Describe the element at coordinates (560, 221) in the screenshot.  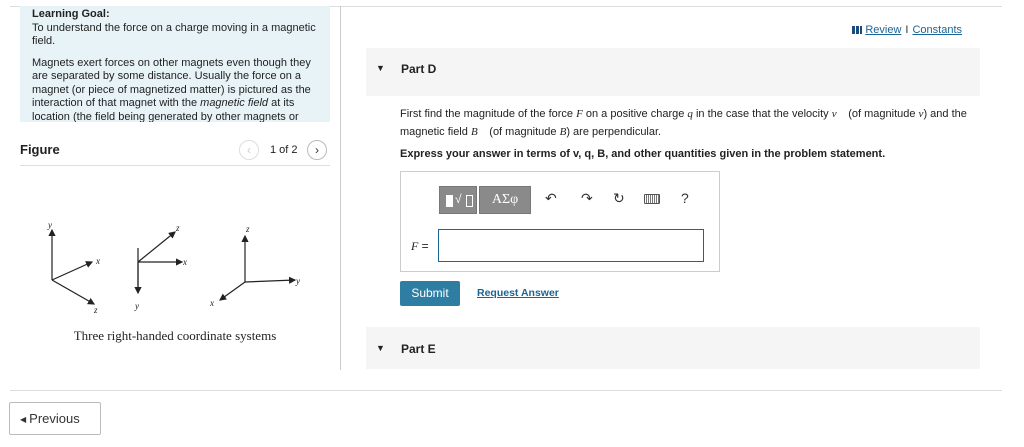
I see `answer-editor: √ ΑΣφ ↶ ↷ ↻ ? F =` at that location.